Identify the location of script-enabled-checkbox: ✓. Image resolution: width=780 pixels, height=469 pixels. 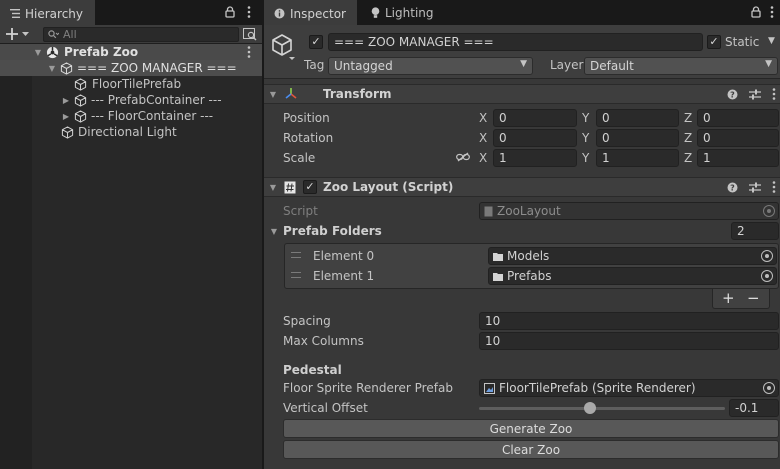
(310, 187).